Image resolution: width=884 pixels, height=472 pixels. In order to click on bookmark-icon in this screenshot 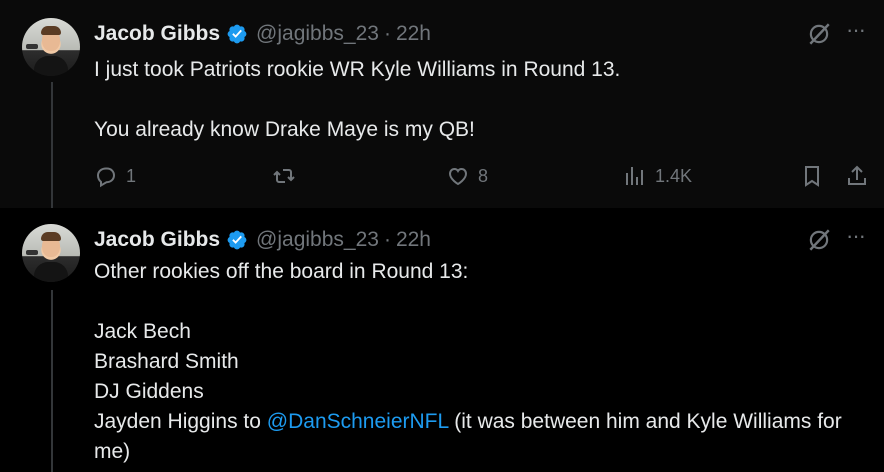, I will do `click(812, 176)`.